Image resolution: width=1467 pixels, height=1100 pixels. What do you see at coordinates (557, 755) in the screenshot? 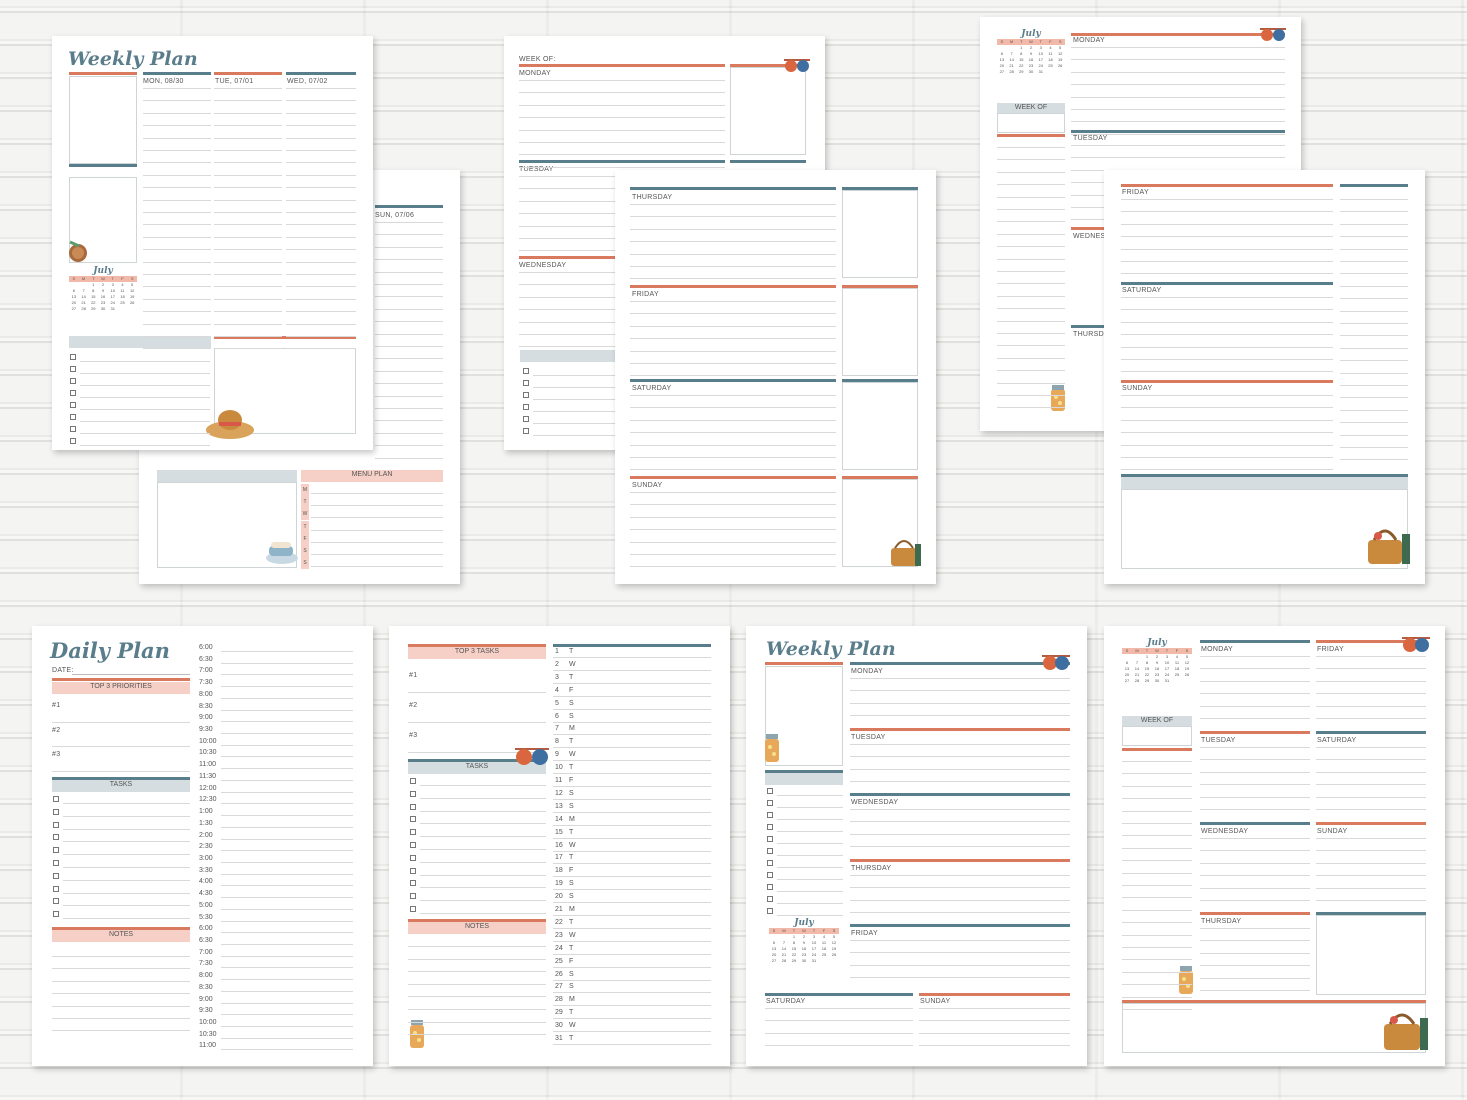
I see `day-number: 9` at bounding box center [557, 755].